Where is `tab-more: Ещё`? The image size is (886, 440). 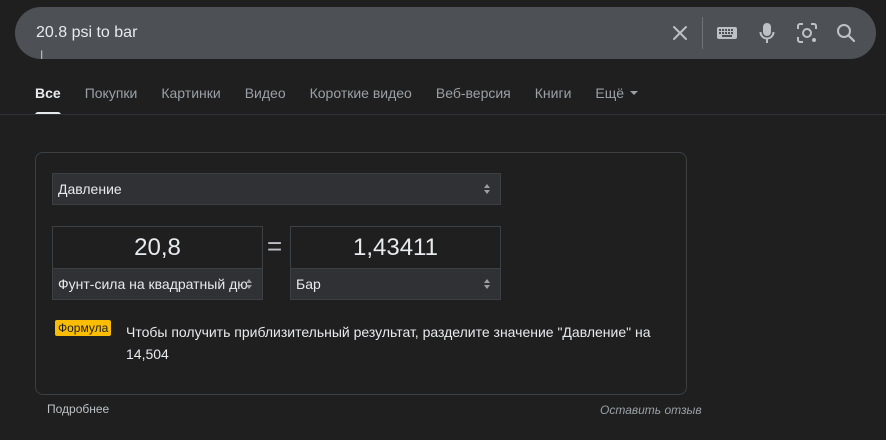 tab-more: Ещё is located at coordinates (617, 99).